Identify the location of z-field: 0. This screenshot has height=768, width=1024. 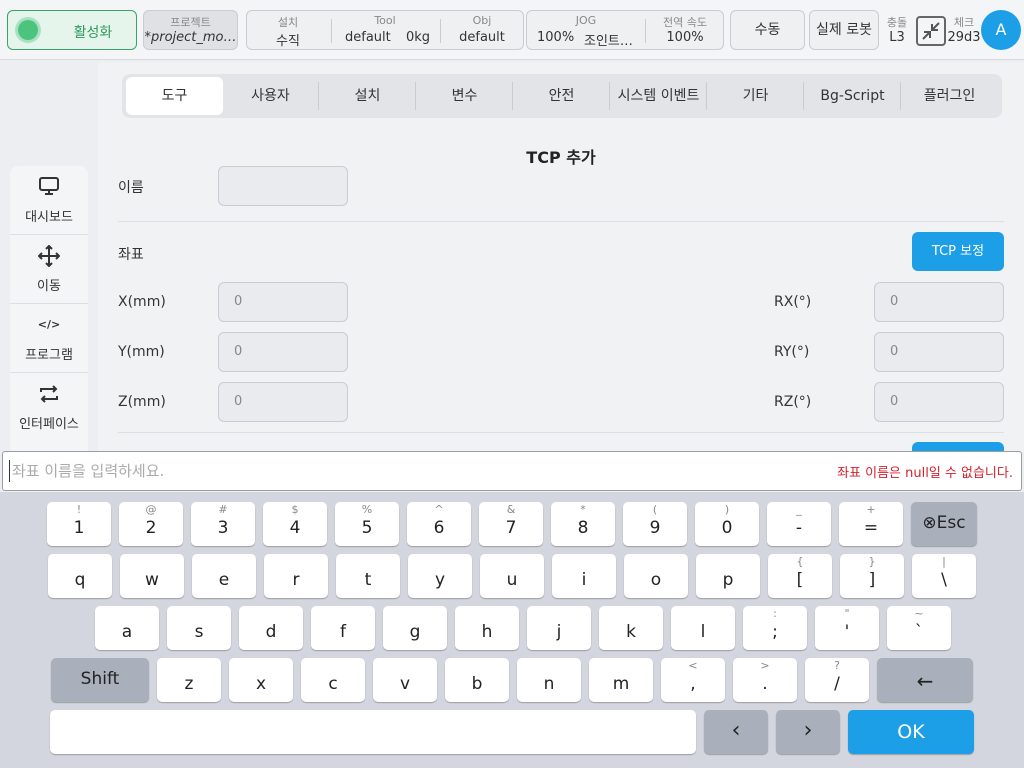
(283, 402).